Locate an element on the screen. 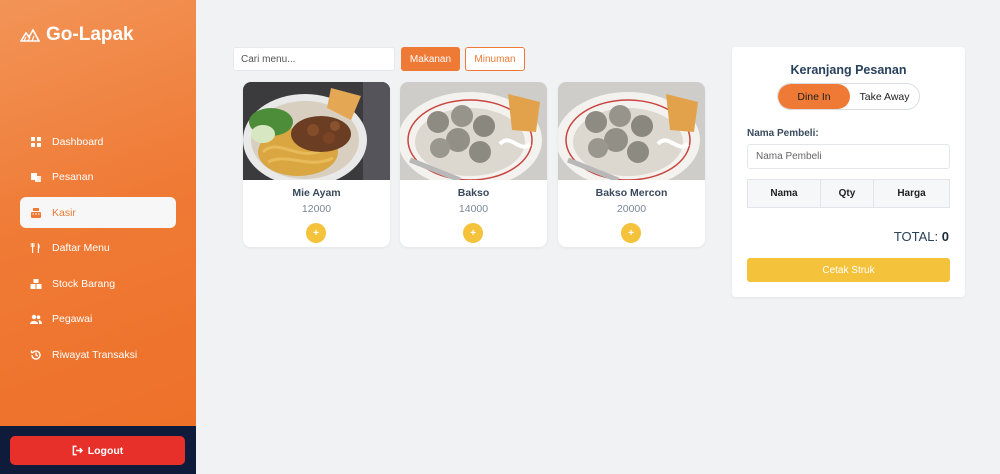 This screenshot has width=1000, height=474. grid-icon is located at coordinates (36, 141).